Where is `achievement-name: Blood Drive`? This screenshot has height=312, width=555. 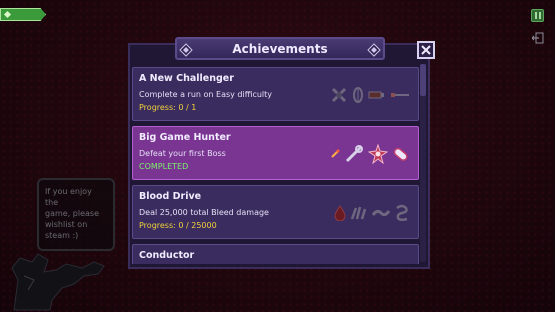 achievement-name: Blood Drive is located at coordinates (170, 196).